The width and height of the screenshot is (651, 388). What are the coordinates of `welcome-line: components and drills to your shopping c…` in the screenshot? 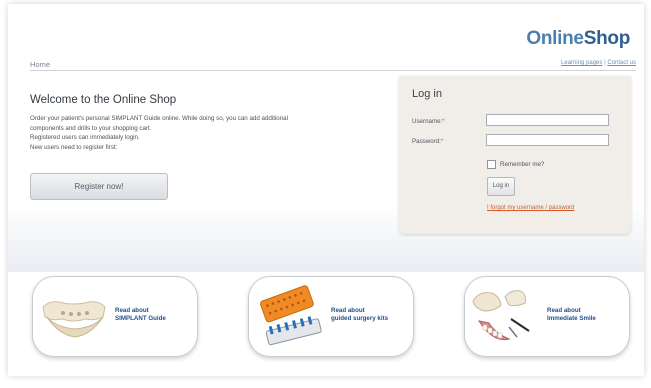 It's located at (91, 128).